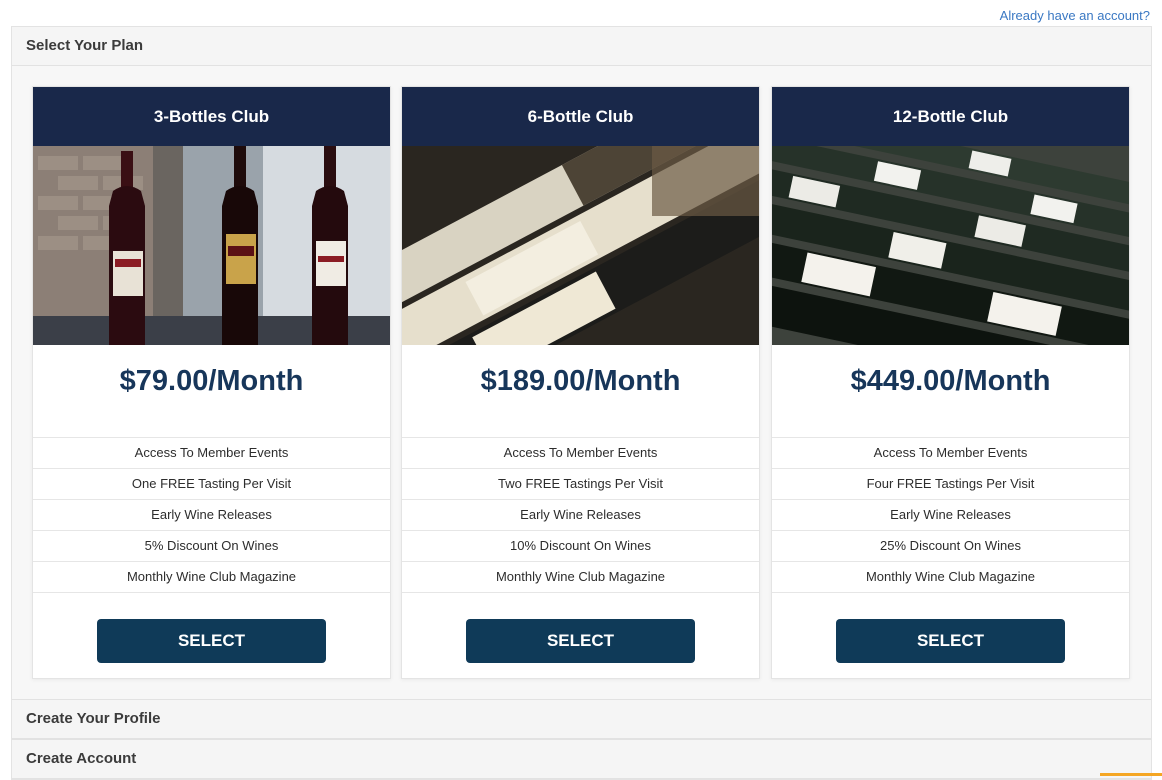 This screenshot has height=780, width=1162. I want to click on plan-price: $189.00/Month, so click(580, 381).